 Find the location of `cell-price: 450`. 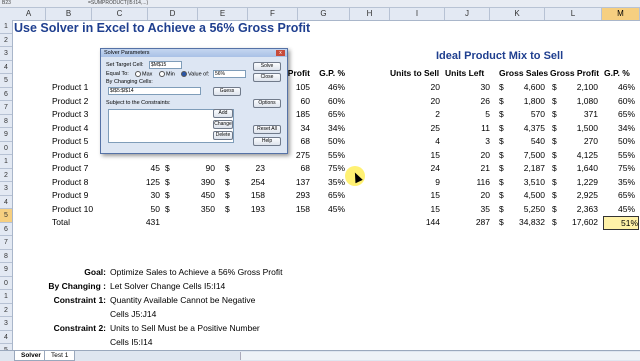

cell-price: 450 is located at coordinates (195, 196).